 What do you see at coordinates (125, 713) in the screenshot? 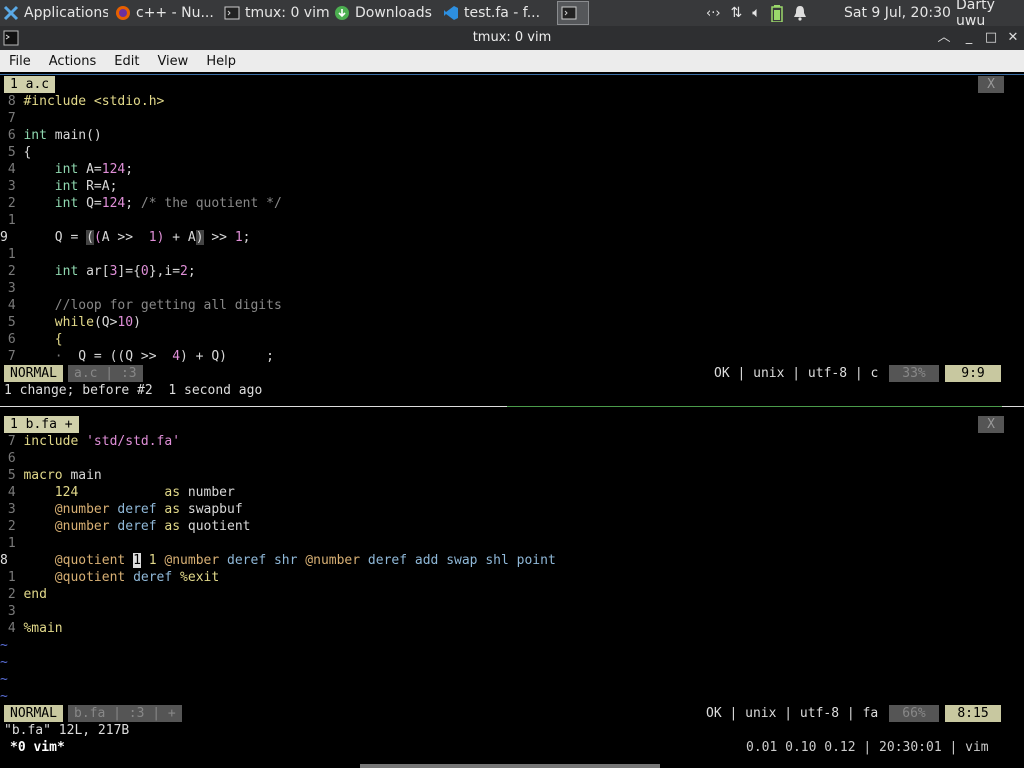
I see `status-file: b.fa | :3 | +` at bounding box center [125, 713].